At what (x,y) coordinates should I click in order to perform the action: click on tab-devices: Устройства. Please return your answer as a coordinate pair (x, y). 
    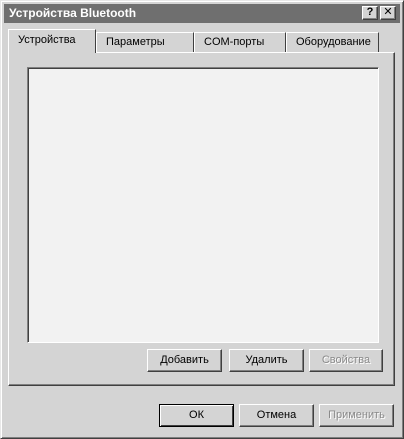
    Looking at the image, I should click on (52, 41).